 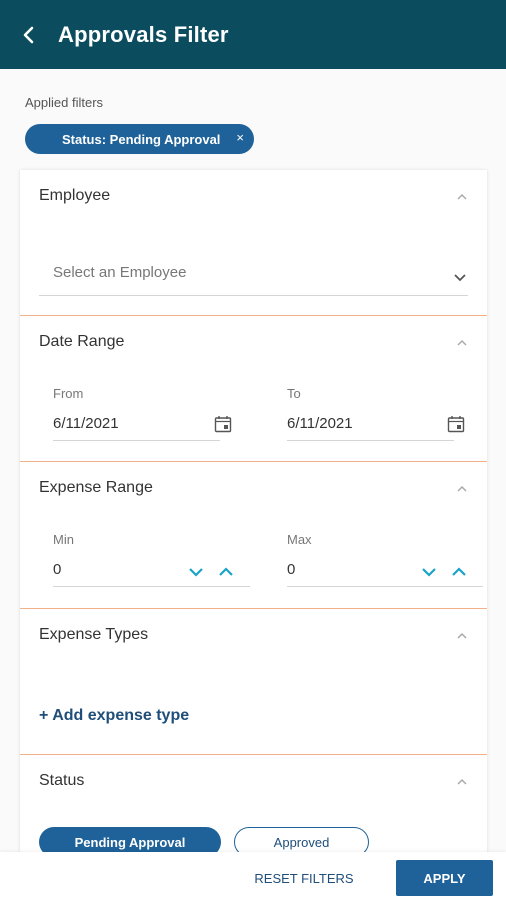 What do you see at coordinates (94, 634) in the screenshot?
I see `section-title-expense-types: Expense Types` at bounding box center [94, 634].